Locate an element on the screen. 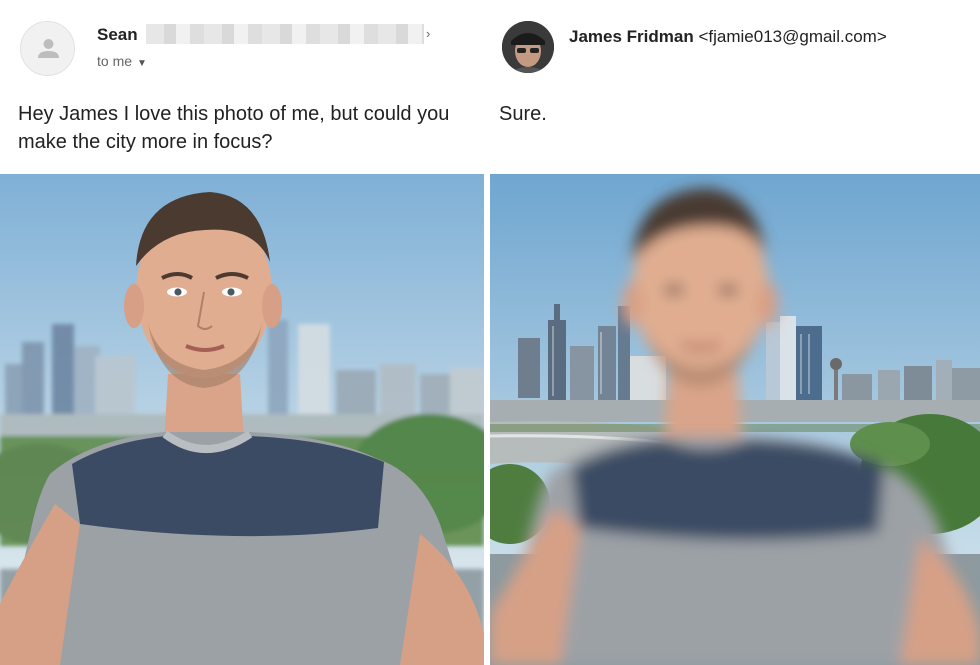 Image resolution: width=980 pixels, height=665 pixels. recipient-dropdown: to me ▼ is located at coordinates (122, 61).